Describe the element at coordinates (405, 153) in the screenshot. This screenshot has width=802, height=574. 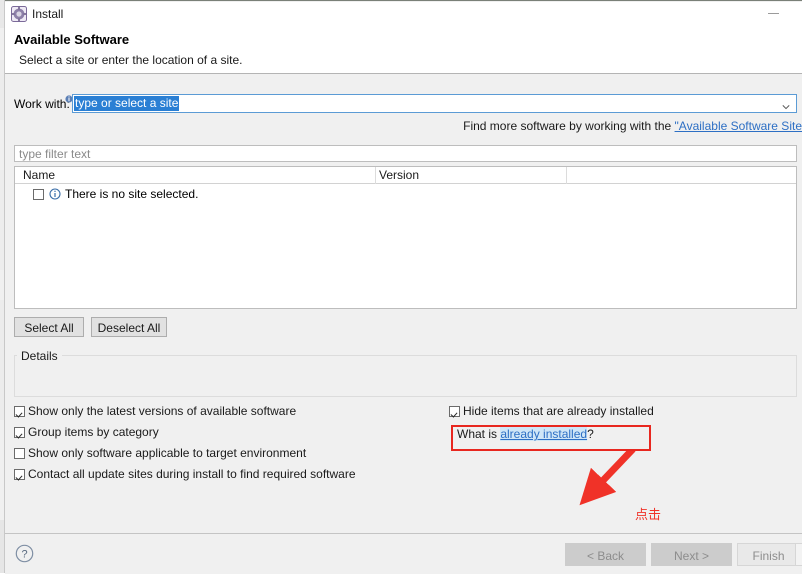
I see `filter-input: type filter text` at that location.